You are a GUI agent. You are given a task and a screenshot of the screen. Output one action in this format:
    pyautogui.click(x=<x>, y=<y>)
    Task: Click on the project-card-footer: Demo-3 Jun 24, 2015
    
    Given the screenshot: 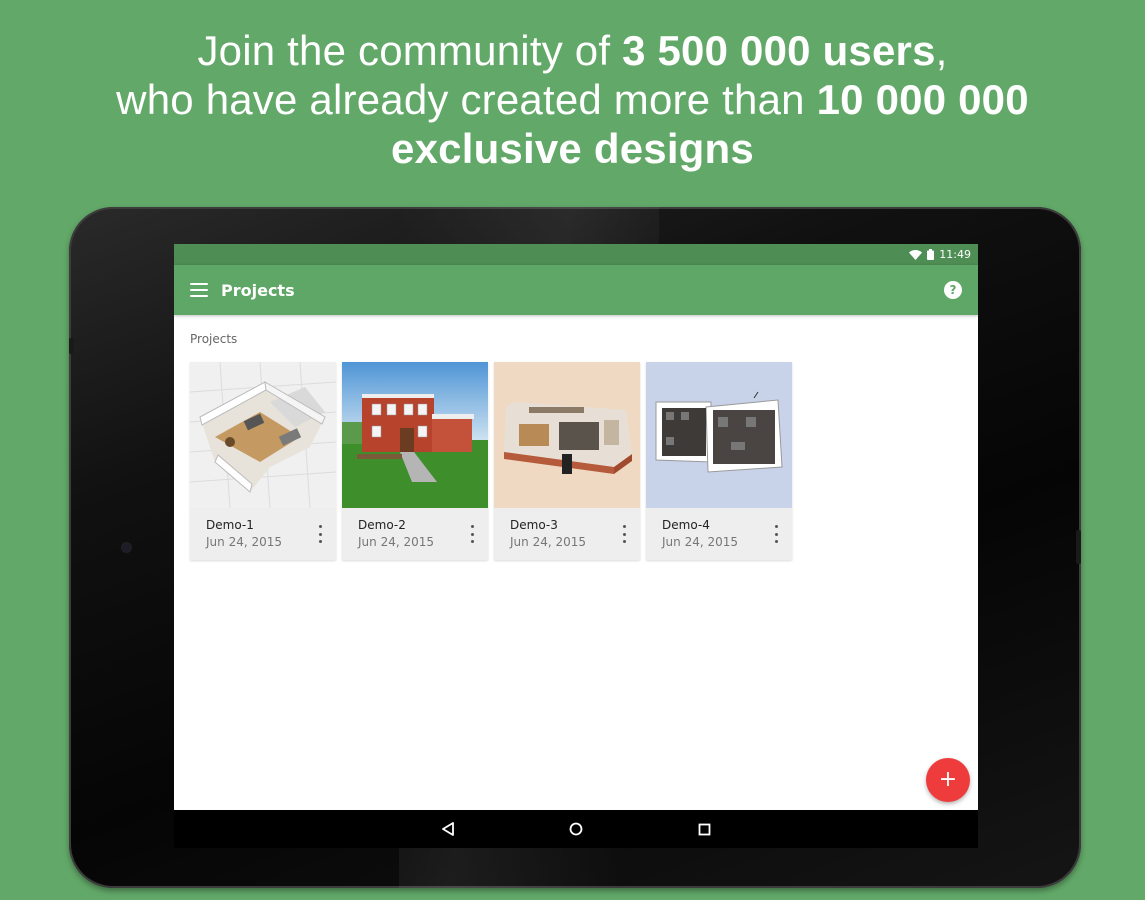 What is the action you would take?
    pyautogui.click(x=567, y=534)
    